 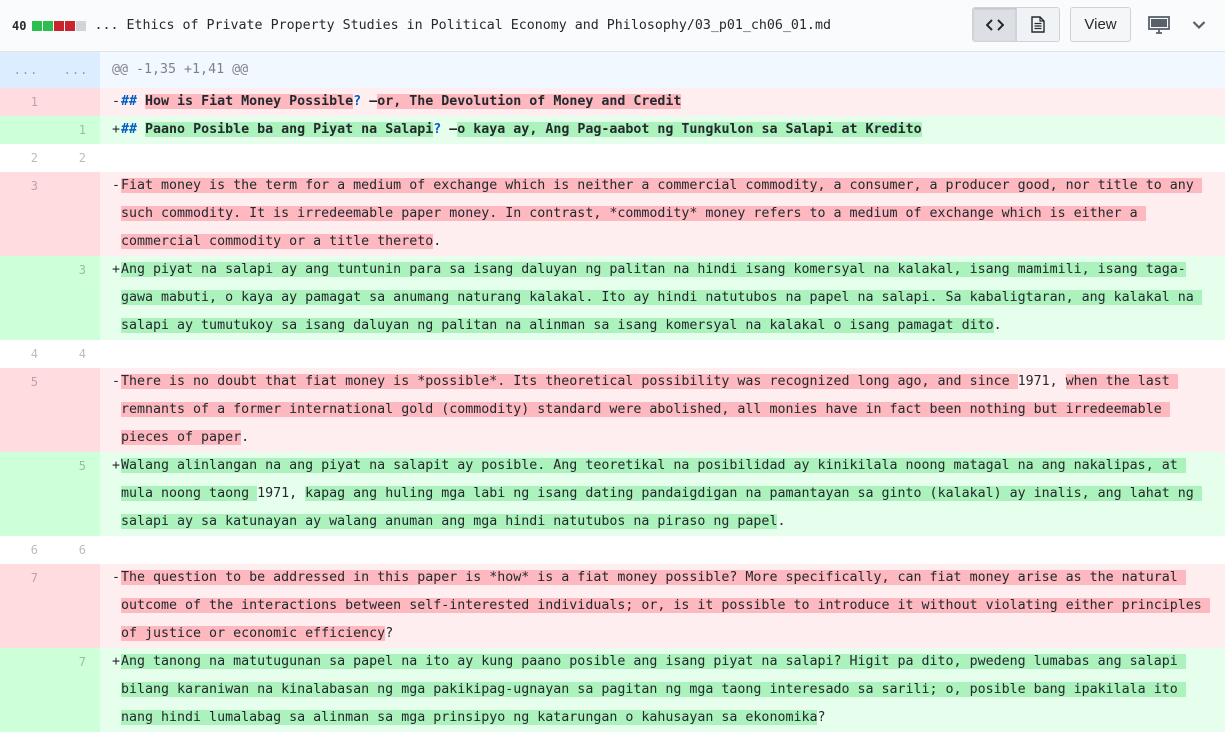 I want to click on new-line-number: 2, so click(x=76, y=158).